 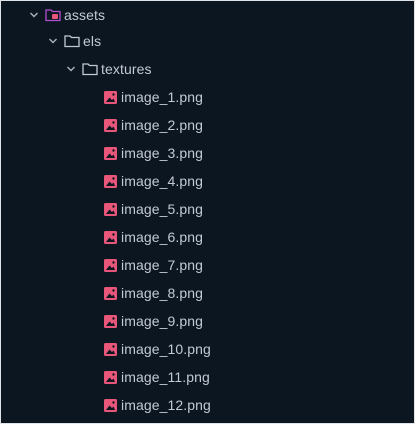 I want to click on tree-item-label: image_7.png, so click(x=162, y=265).